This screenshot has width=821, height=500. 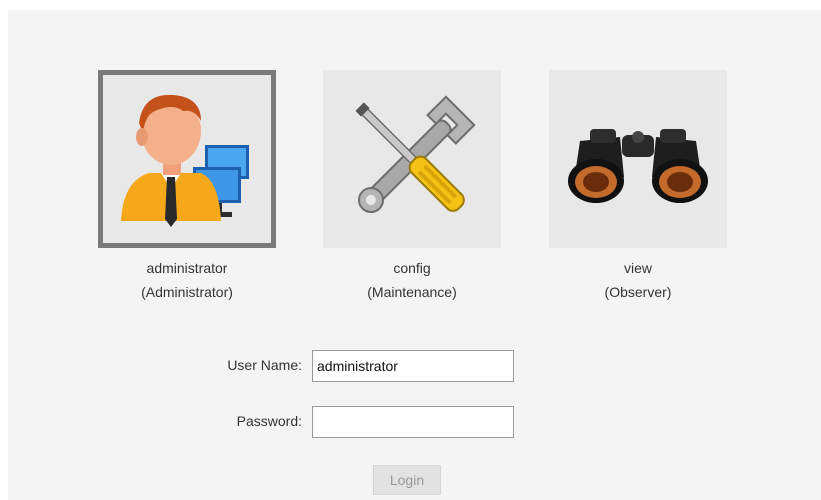 I want to click on password-row: Password:, so click(x=414, y=422).